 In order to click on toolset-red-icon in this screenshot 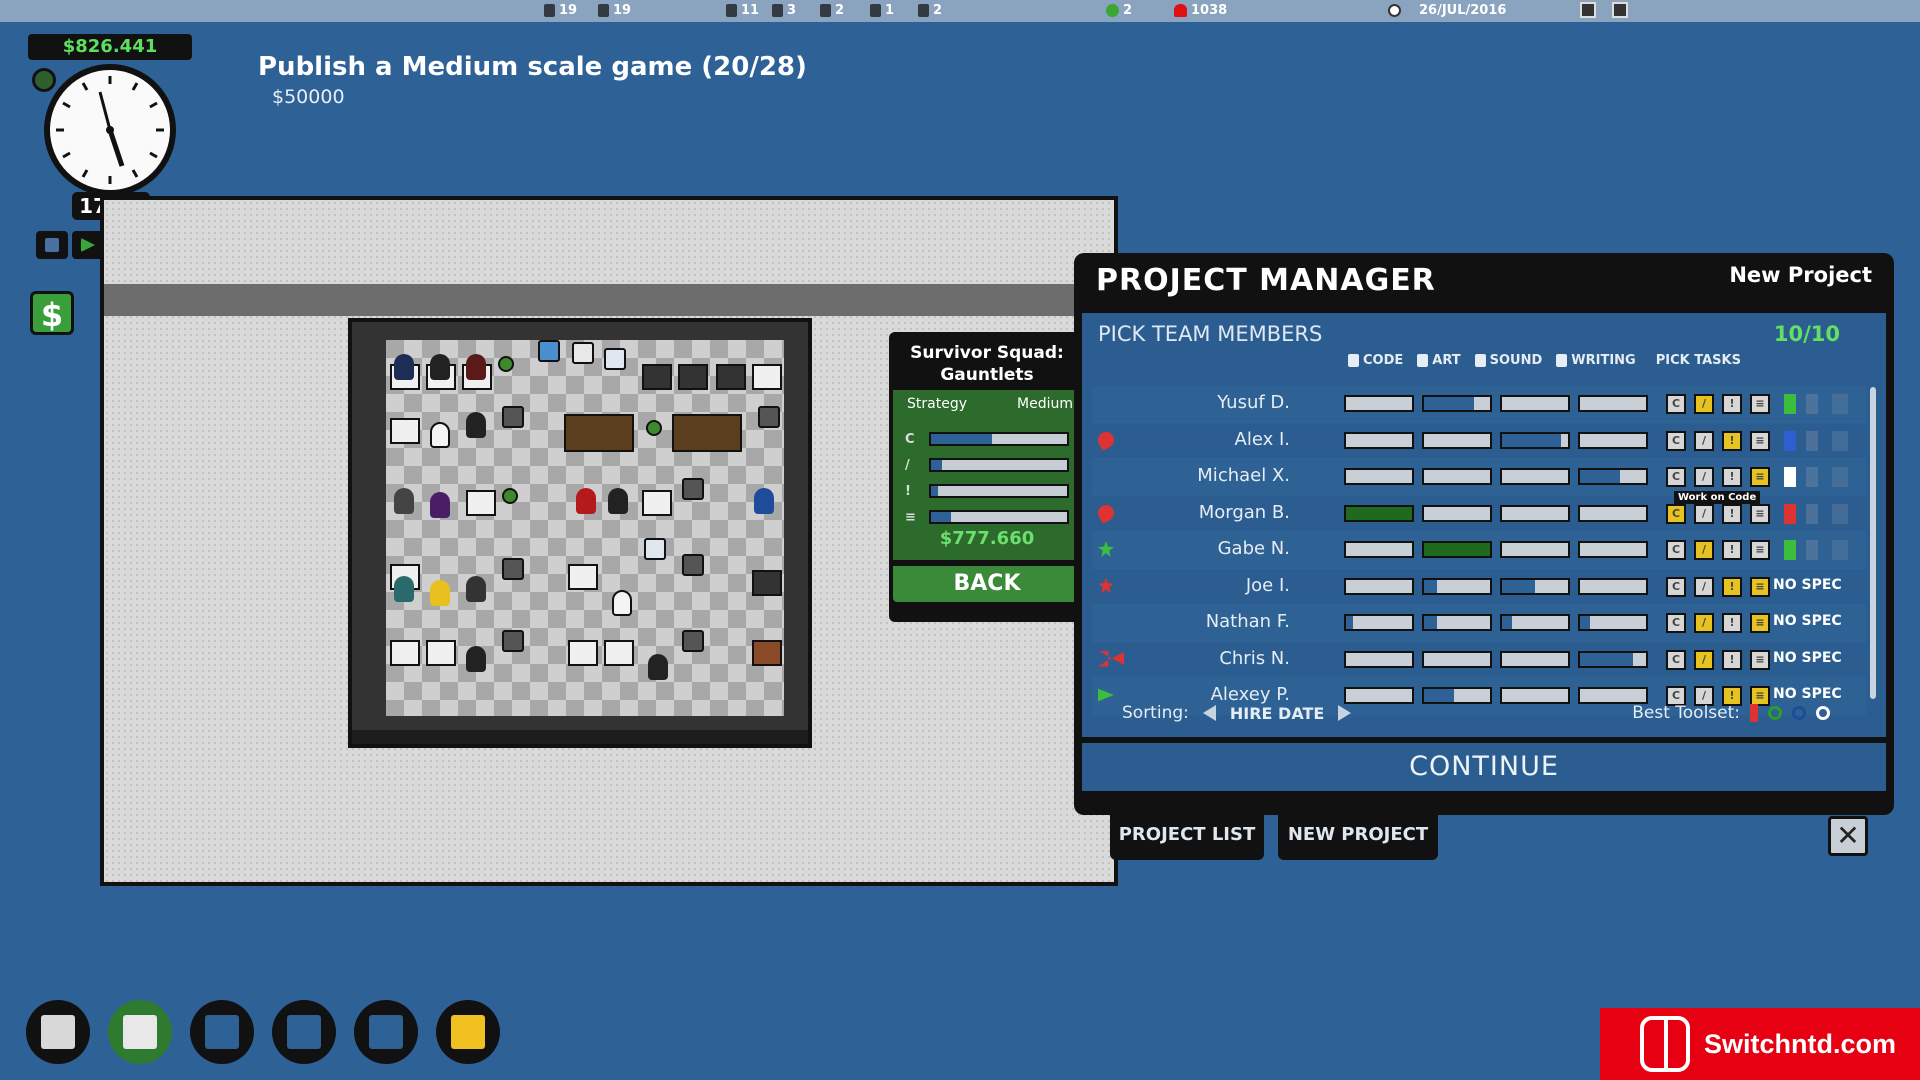, I will do `click(1754, 713)`.